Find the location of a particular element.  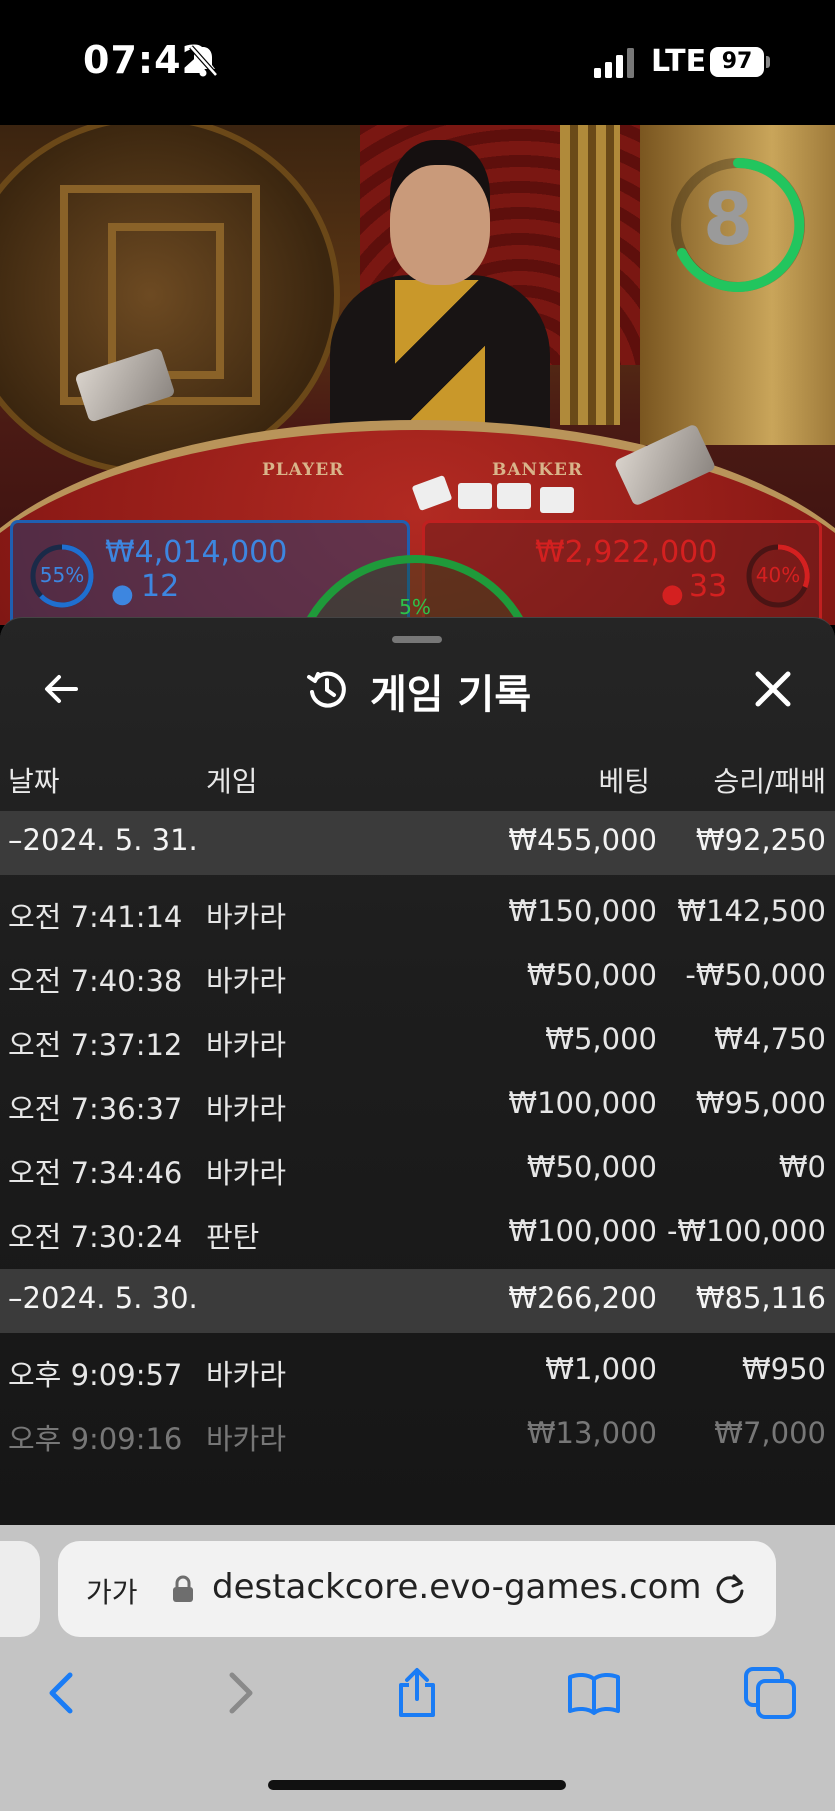

battery-icon: 97 is located at coordinates (737, 62).